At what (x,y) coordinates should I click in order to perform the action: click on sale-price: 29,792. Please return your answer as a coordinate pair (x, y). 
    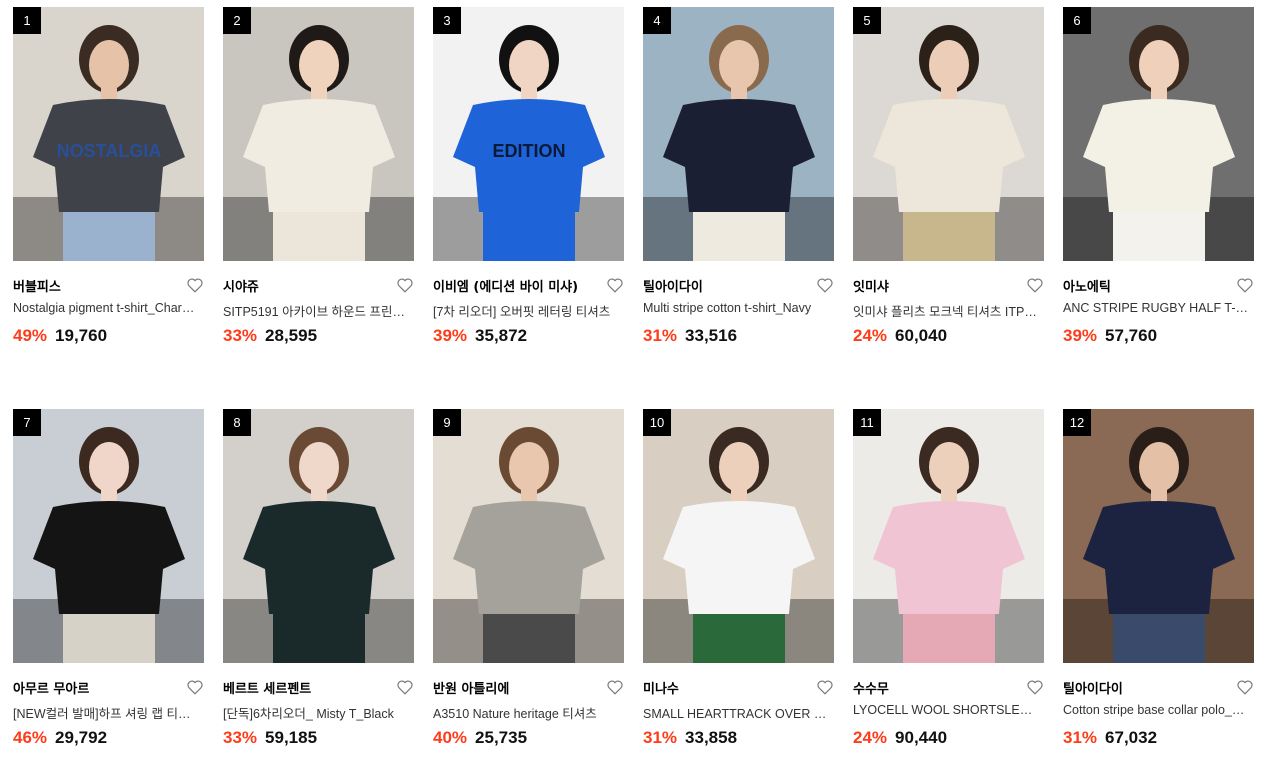
    Looking at the image, I should click on (81, 737).